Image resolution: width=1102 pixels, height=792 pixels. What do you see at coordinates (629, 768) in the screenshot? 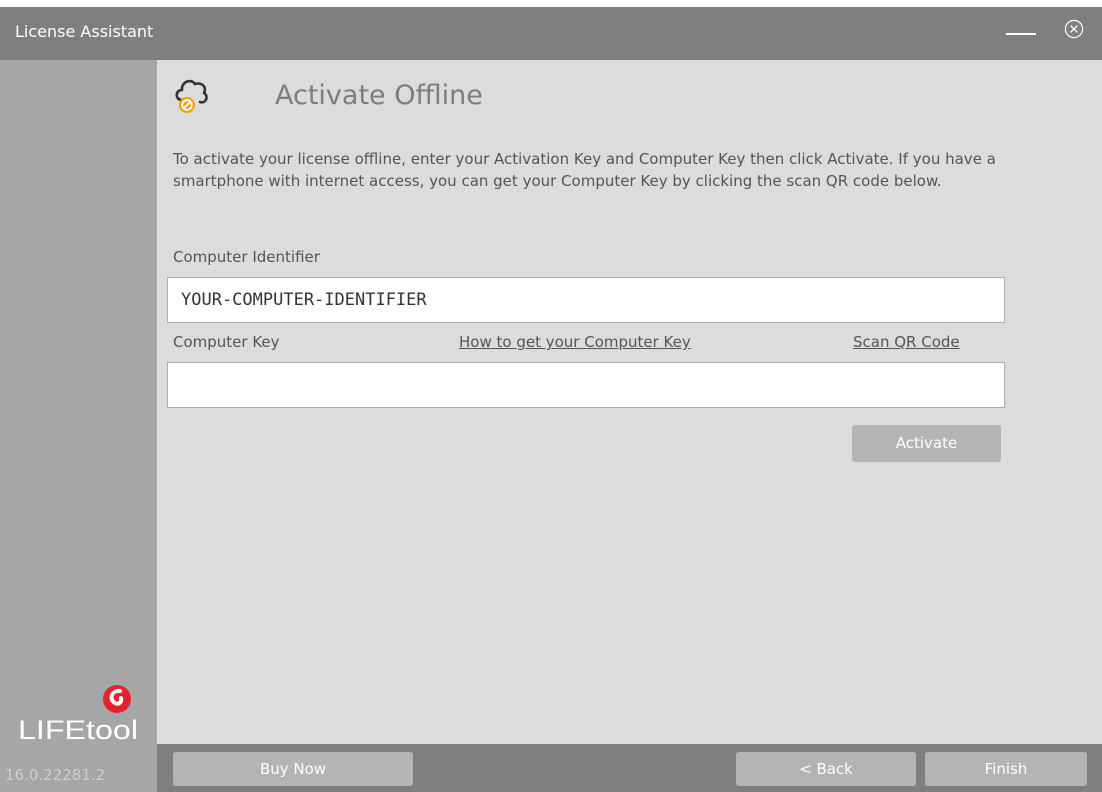
I see `footer-bar: Buy Now < Back Finish` at bounding box center [629, 768].